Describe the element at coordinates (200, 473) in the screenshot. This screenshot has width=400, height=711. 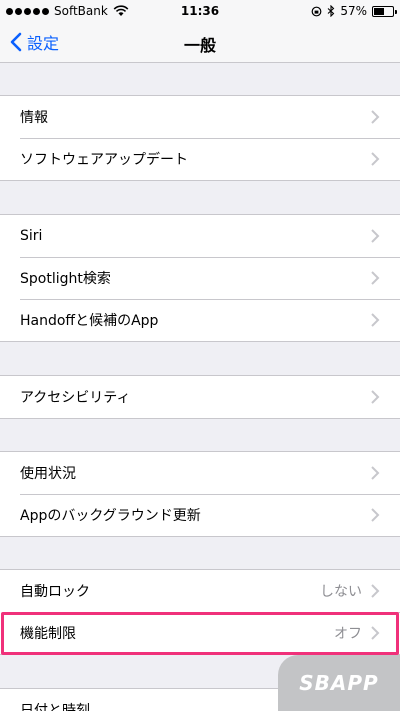
I see `list-item-usage: 使用状況` at that location.